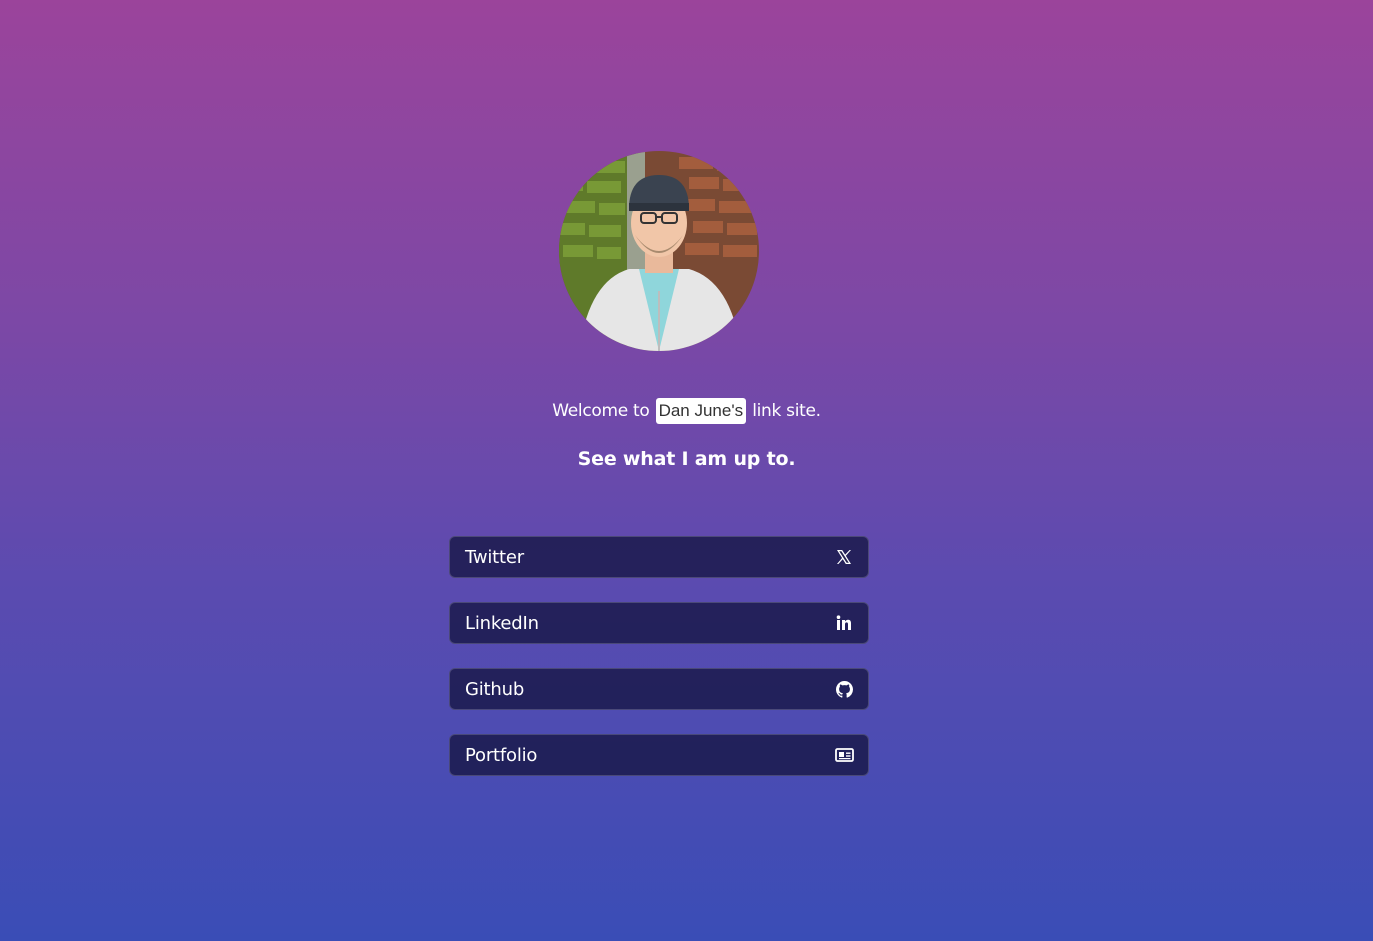 The width and height of the screenshot is (1373, 941). What do you see at coordinates (701, 411) in the screenshot?
I see `owner-name: Dan June's` at bounding box center [701, 411].